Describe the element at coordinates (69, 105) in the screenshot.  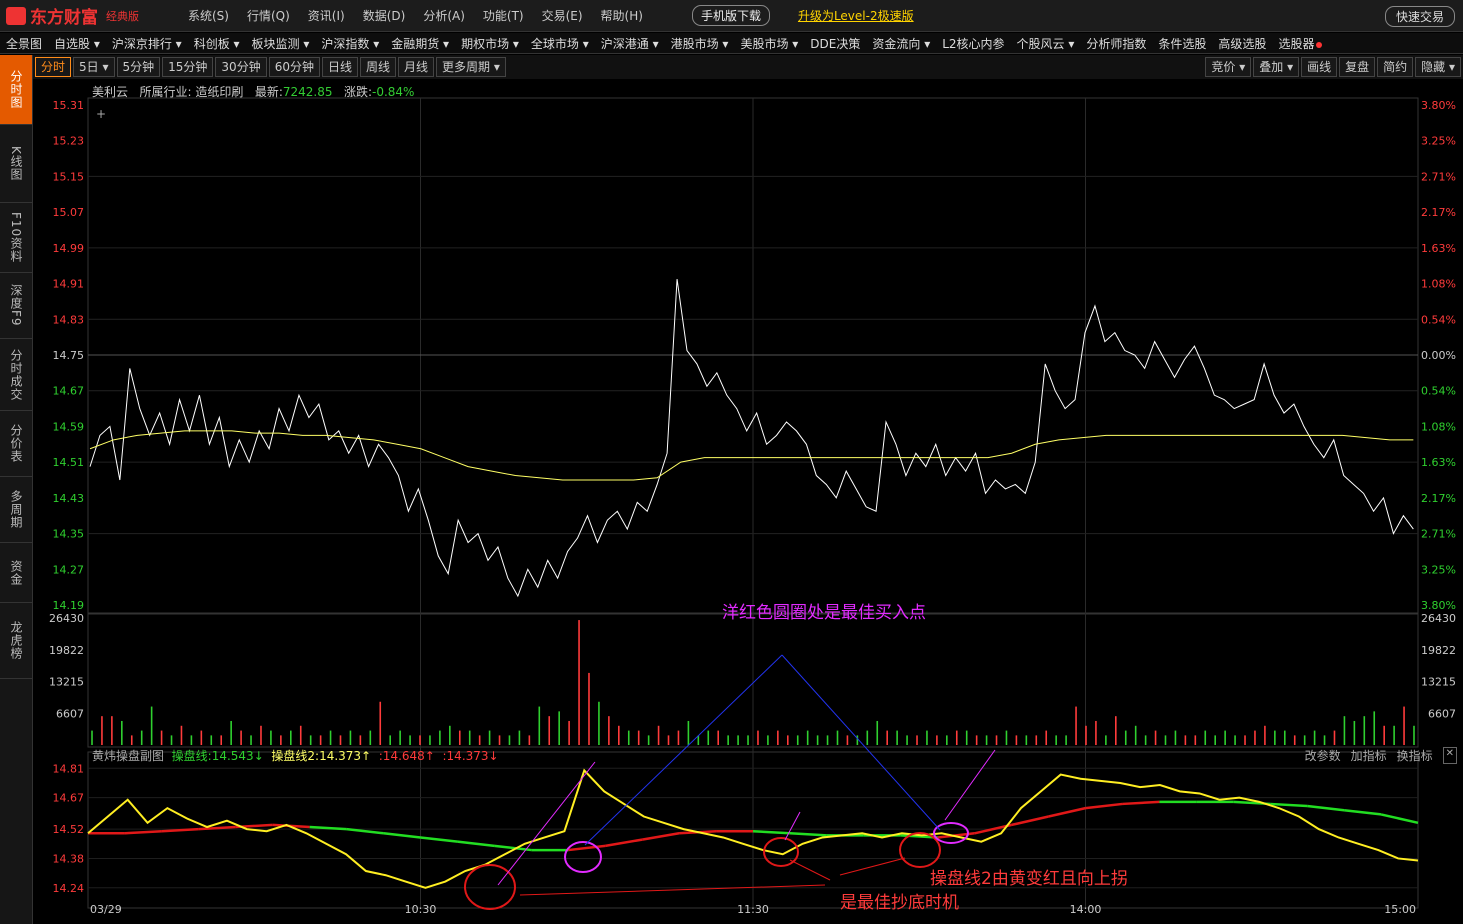
I see `price-tick-label: 15.31` at that location.